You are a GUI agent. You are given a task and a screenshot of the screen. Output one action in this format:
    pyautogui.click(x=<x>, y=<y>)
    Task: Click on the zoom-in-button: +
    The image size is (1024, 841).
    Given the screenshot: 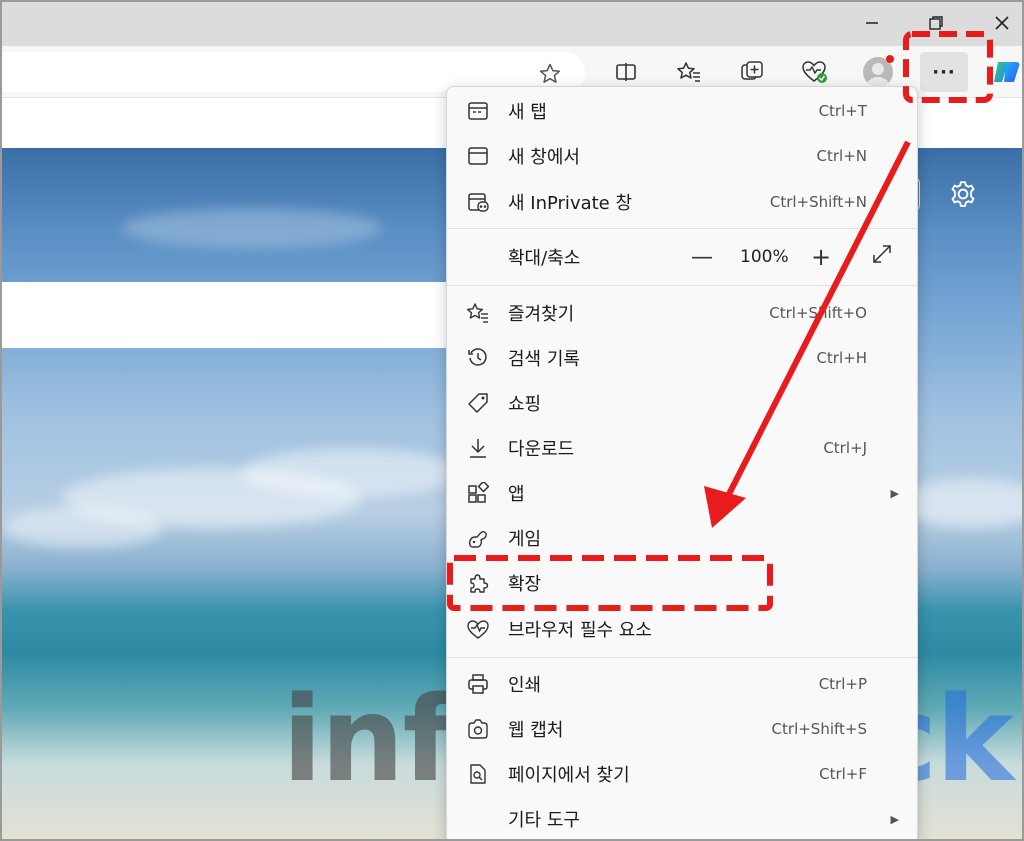 What is the action you would take?
    pyautogui.click(x=821, y=257)
    